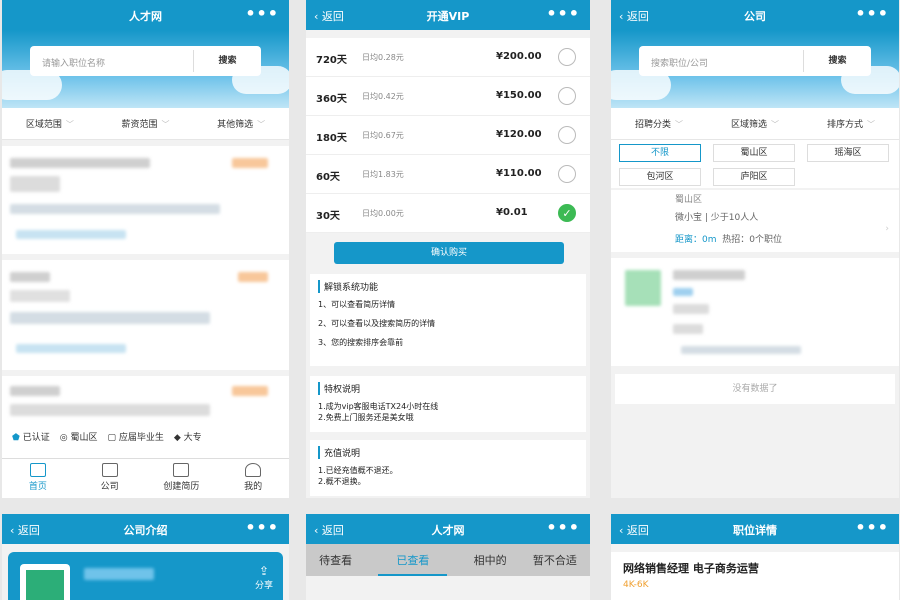 This screenshot has width=900, height=600. What do you see at coordinates (145, 529) in the screenshot?
I see `top-bar: ‹ 返回 公司介绍 •••` at bounding box center [145, 529].